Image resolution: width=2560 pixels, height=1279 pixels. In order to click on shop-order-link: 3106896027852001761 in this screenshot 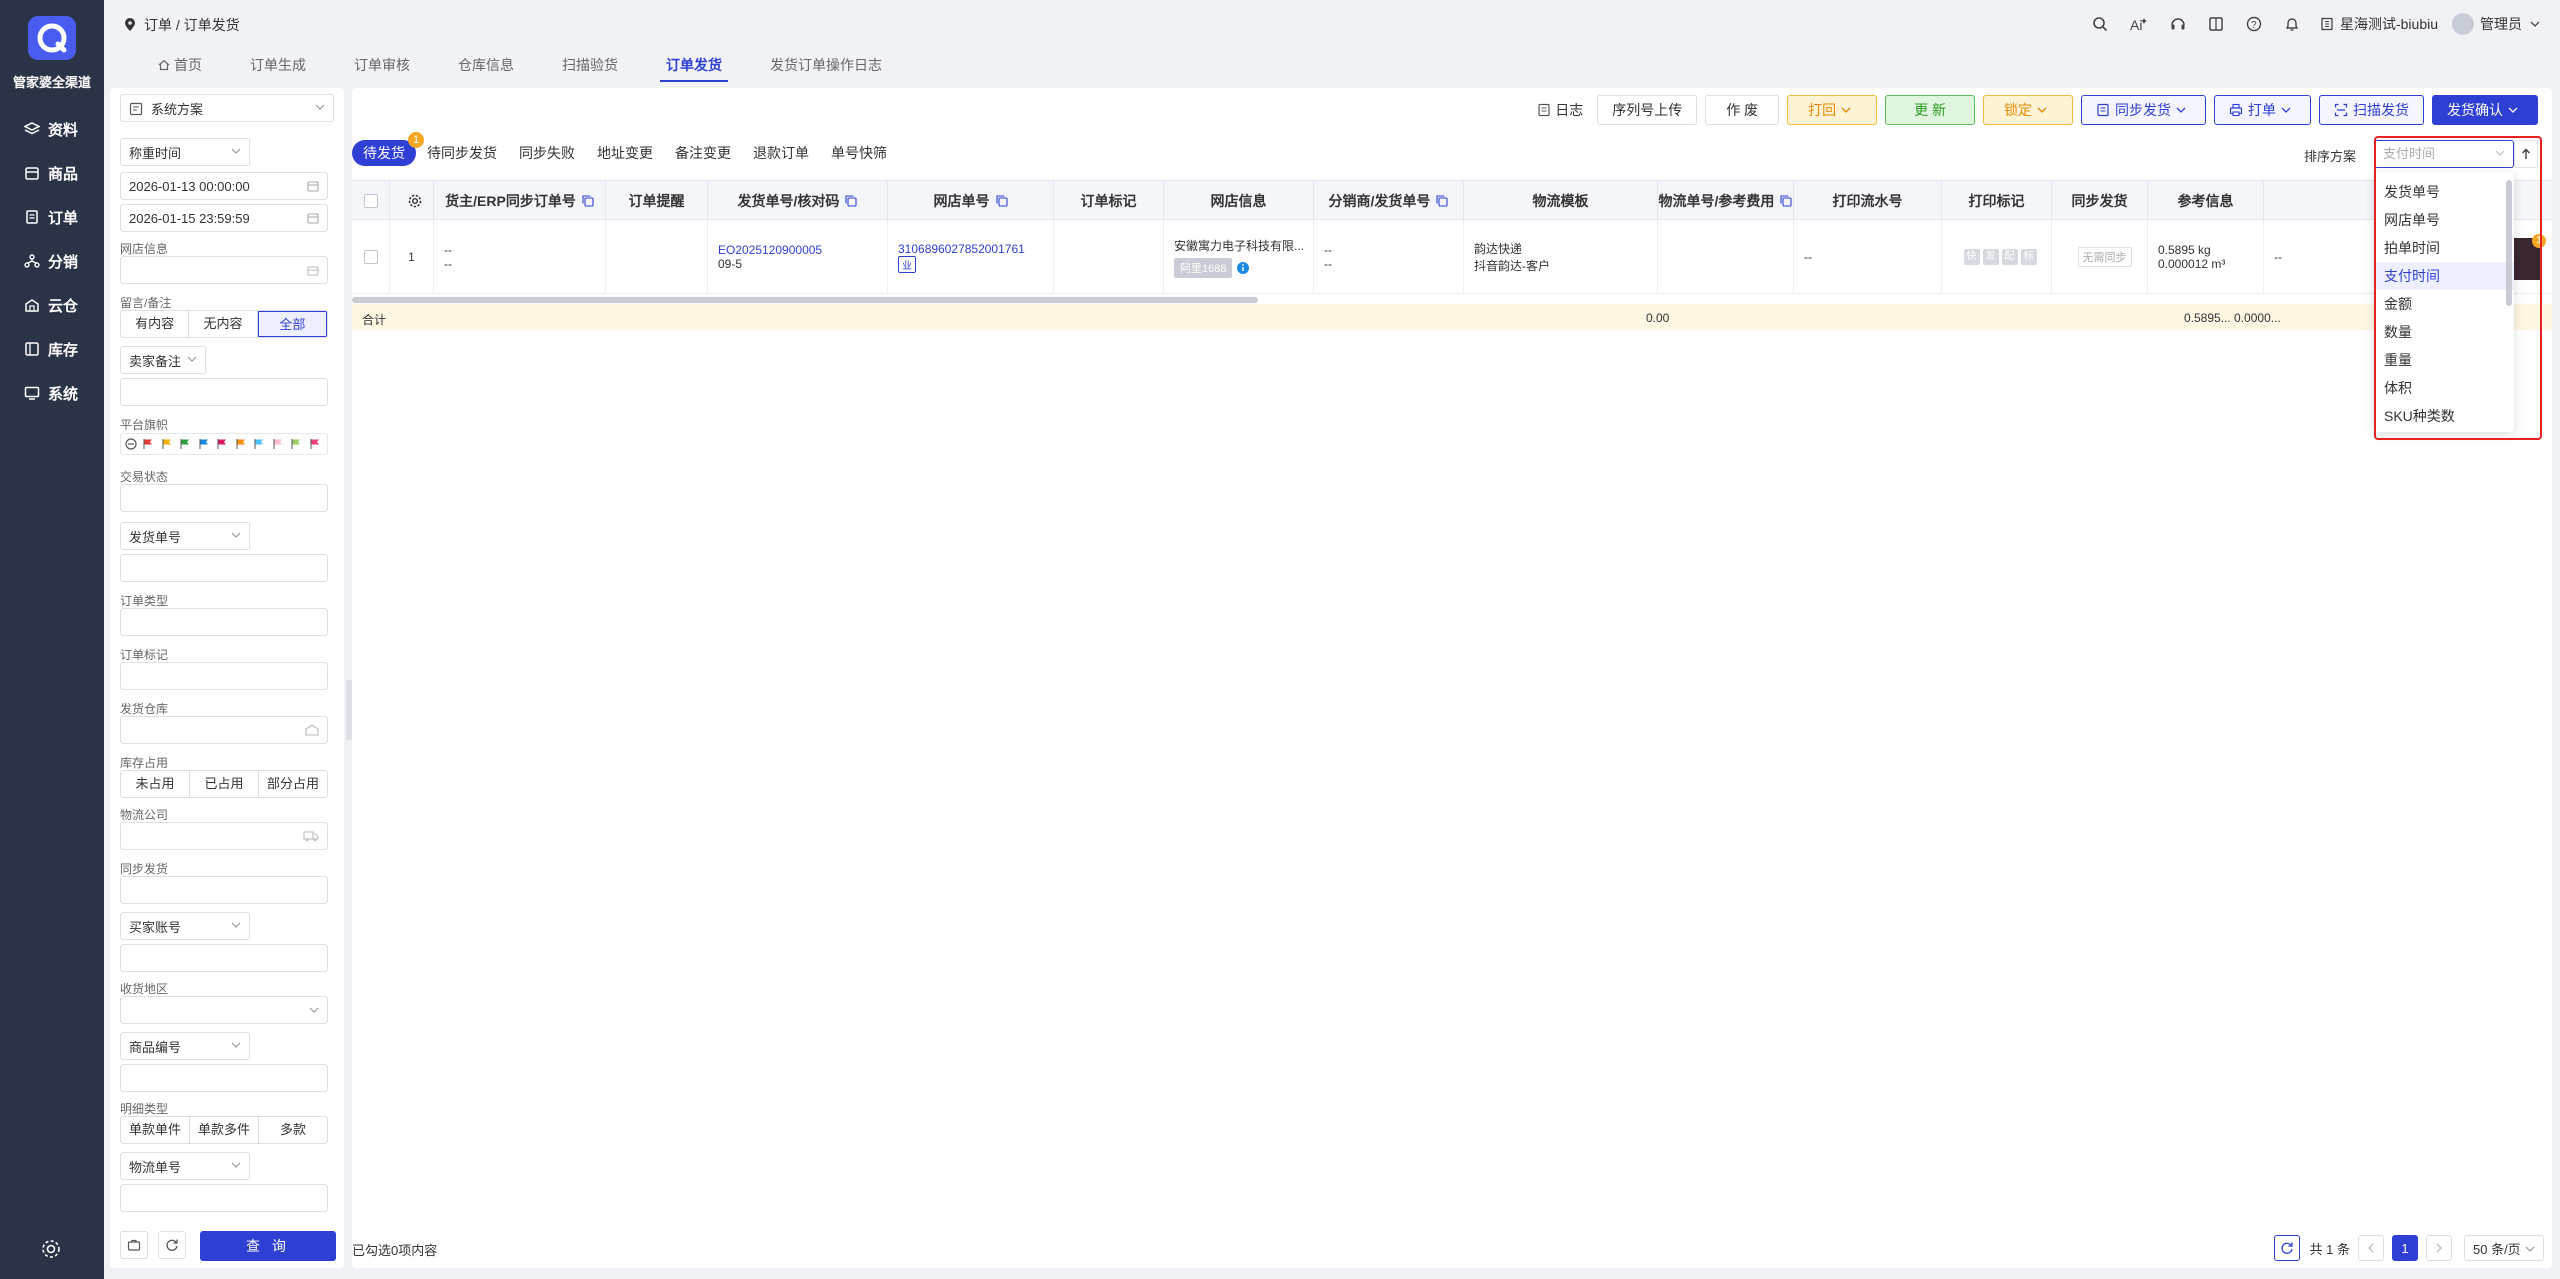, I will do `click(975, 249)`.